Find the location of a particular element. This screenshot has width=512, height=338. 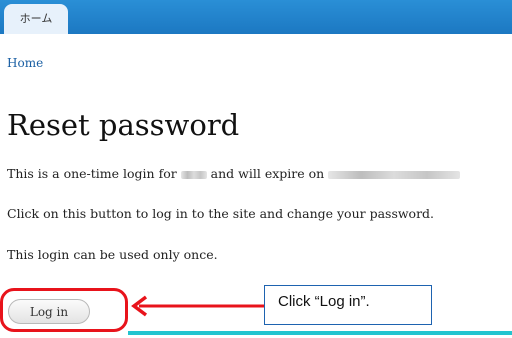

button-highlight-outline is located at coordinates (64, 310).